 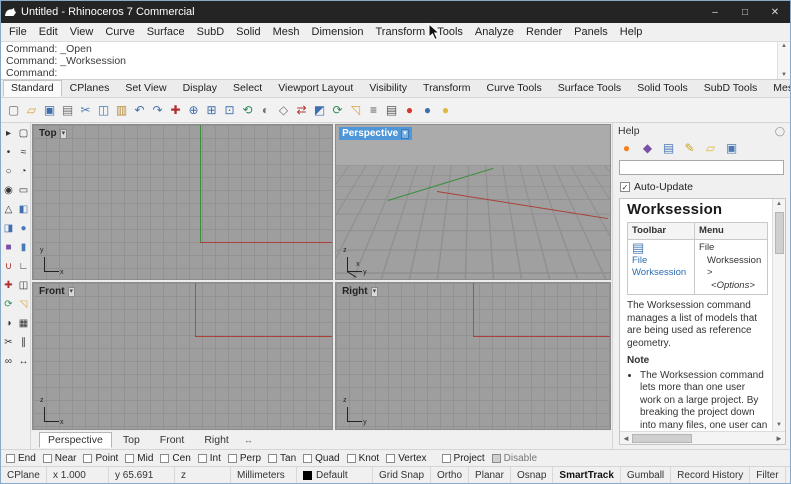 I want to click on menu-item: Dimension, so click(x=338, y=32).